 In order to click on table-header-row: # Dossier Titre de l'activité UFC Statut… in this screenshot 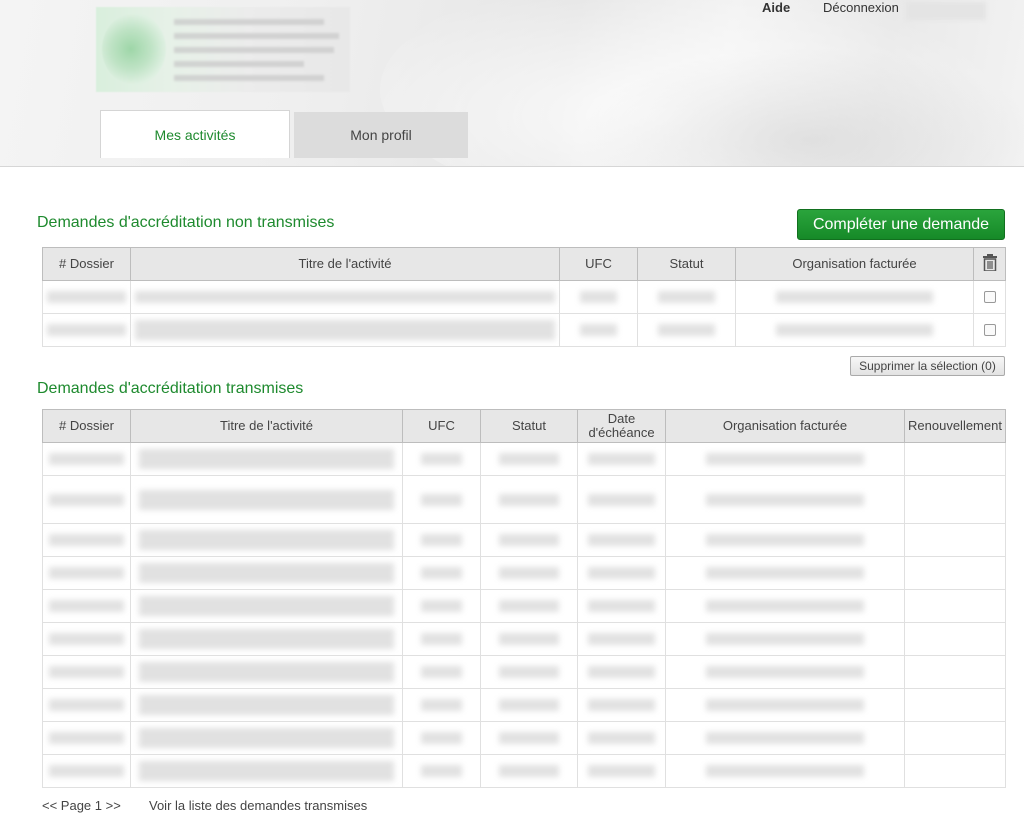, I will do `click(524, 264)`.